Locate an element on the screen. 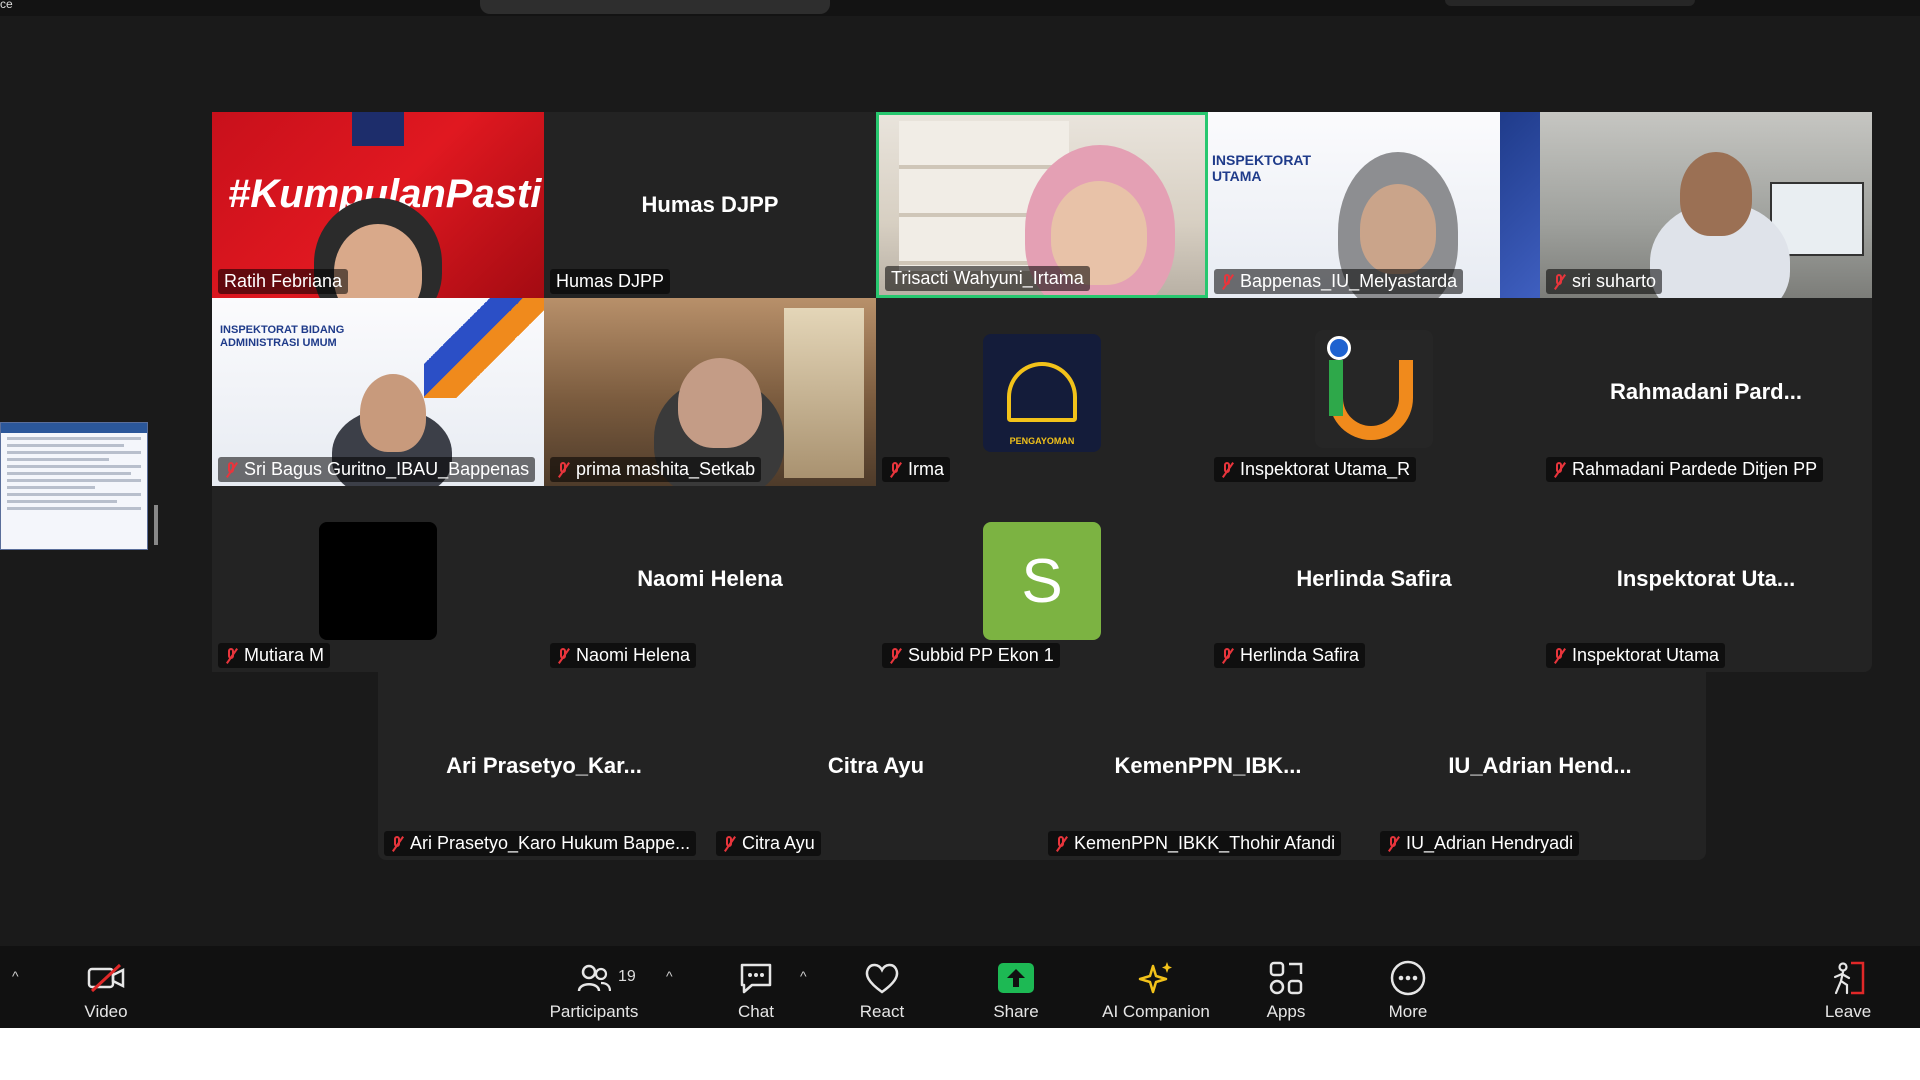 This screenshot has height=1080, width=1920. iu-logo-icon is located at coordinates (1374, 389).